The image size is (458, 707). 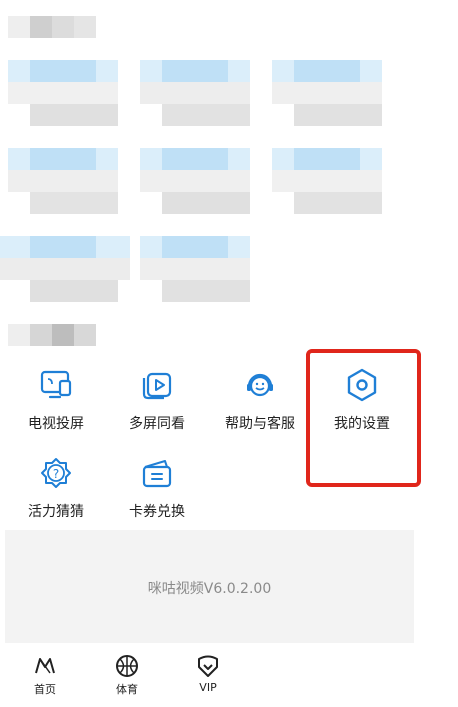 I want to click on bottom-tab-bar: 首页 体育 VIP, so click(x=229, y=675).